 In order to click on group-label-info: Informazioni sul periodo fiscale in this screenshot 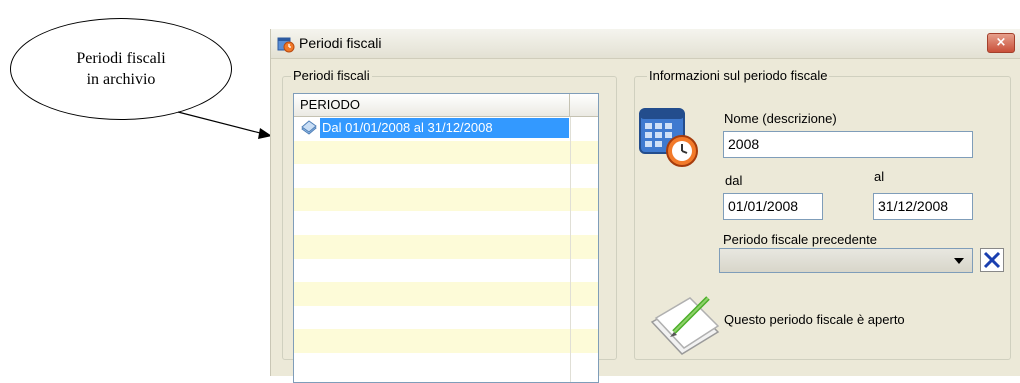, I will do `click(738, 75)`.